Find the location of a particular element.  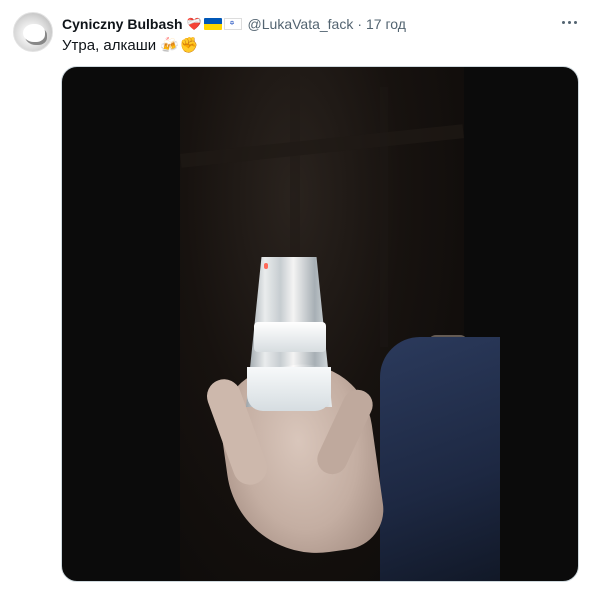

avatar is located at coordinates (33, 32).